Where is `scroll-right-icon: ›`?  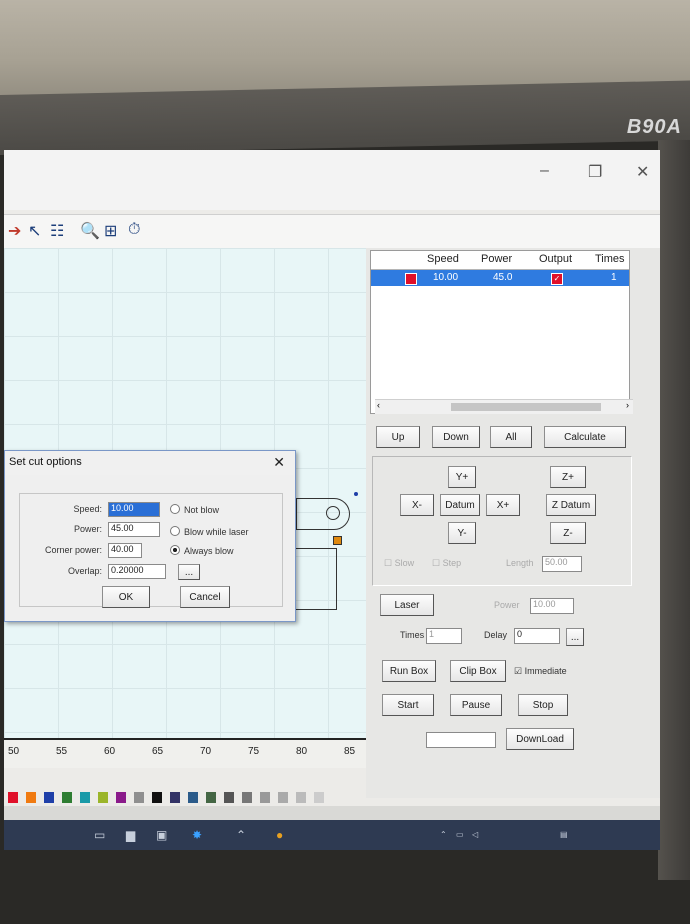 scroll-right-icon: › is located at coordinates (627, 405).